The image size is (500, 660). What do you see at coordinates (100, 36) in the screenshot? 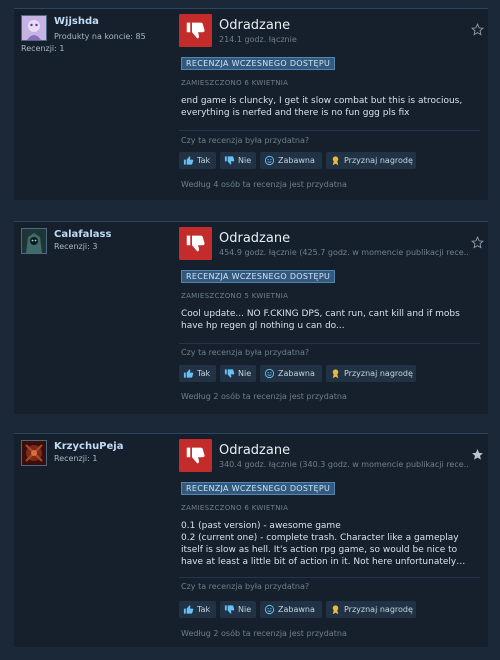
I see `products-count: Produkty na koncie: 85` at bounding box center [100, 36].